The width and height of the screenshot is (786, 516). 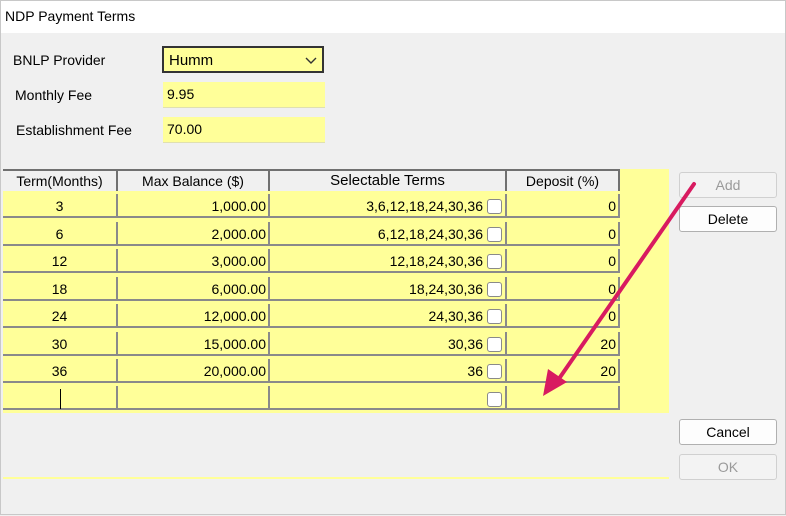 I want to click on cell-max-balance: 20,000.00, so click(x=194, y=371).